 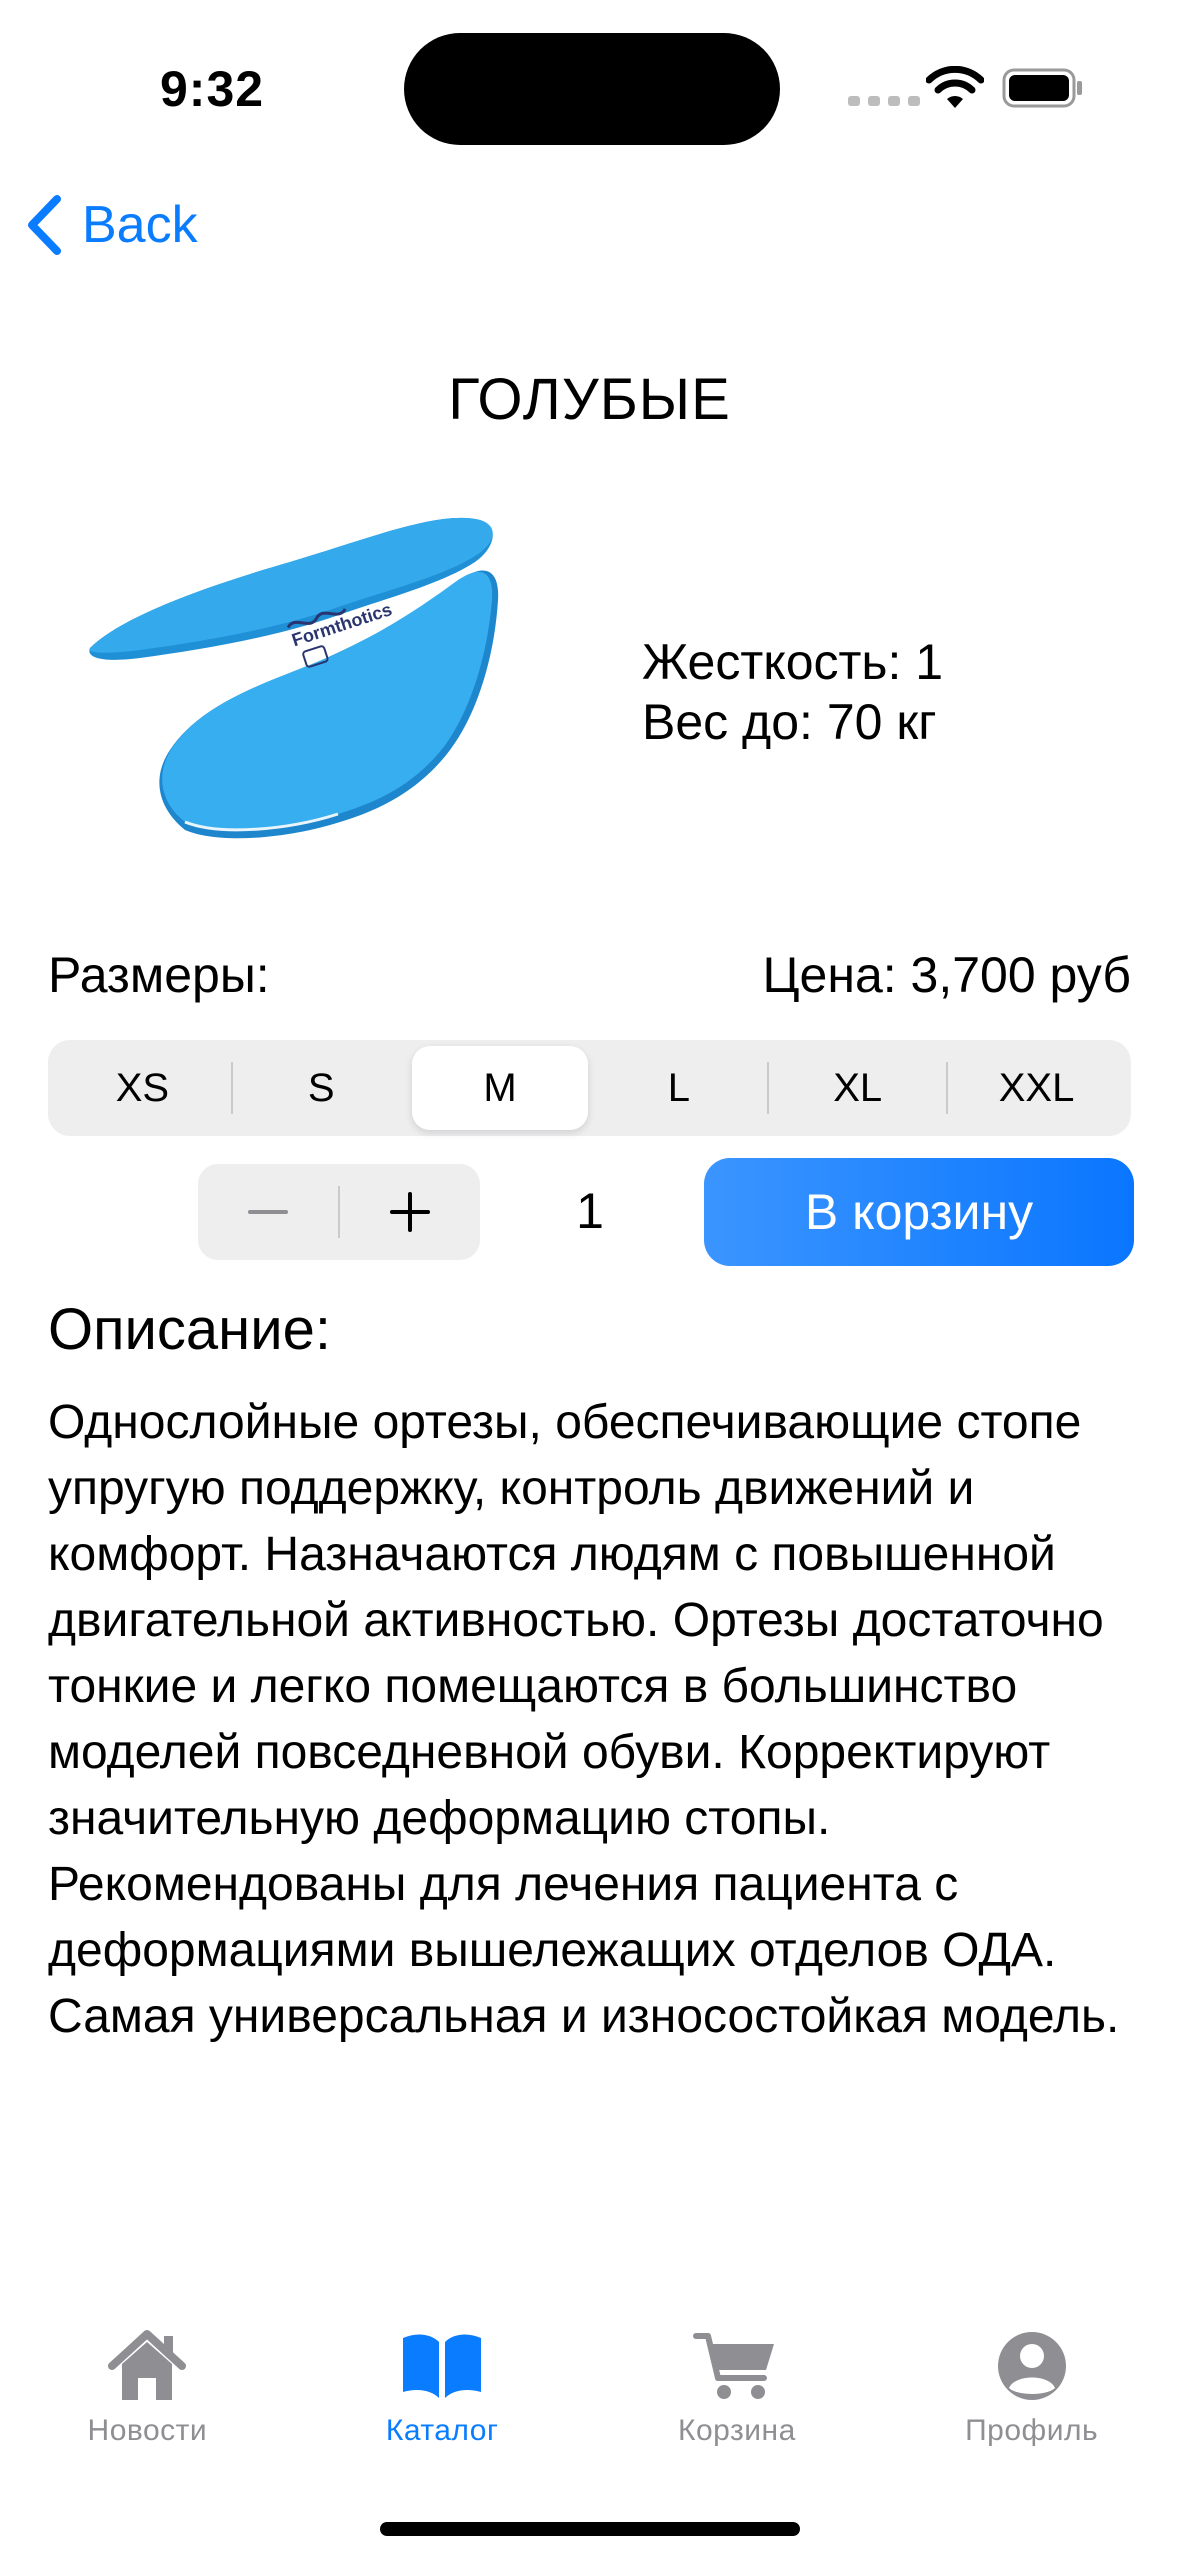 What do you see at coordinates (792, 692) in the screenshot?
I see `product-specs: Жесткость: 1 Вес до: 70 кг` at bounding box center [792, 692].